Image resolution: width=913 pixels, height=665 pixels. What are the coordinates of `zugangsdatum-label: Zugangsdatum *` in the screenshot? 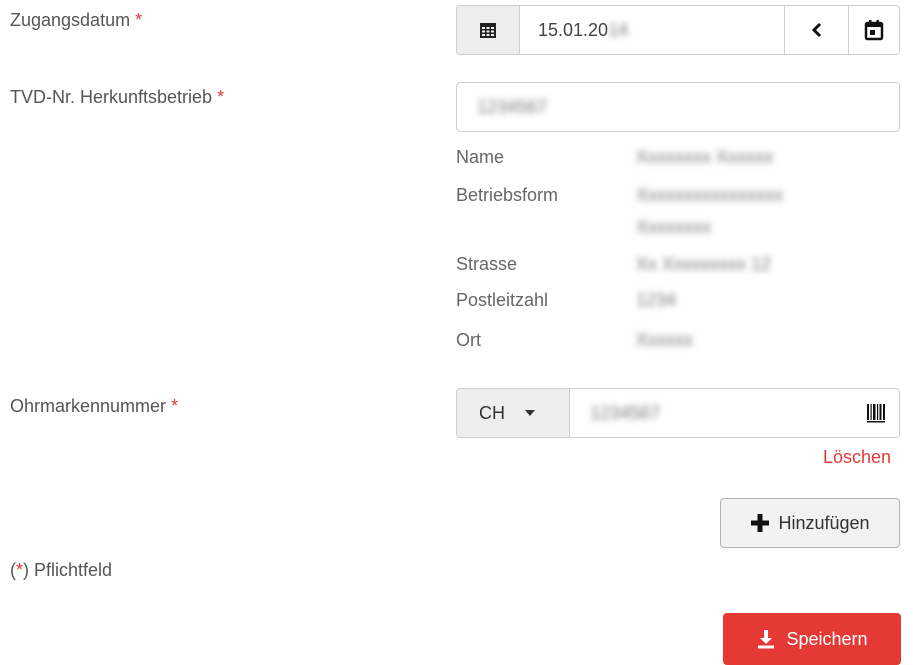 It's located at (76, 20).